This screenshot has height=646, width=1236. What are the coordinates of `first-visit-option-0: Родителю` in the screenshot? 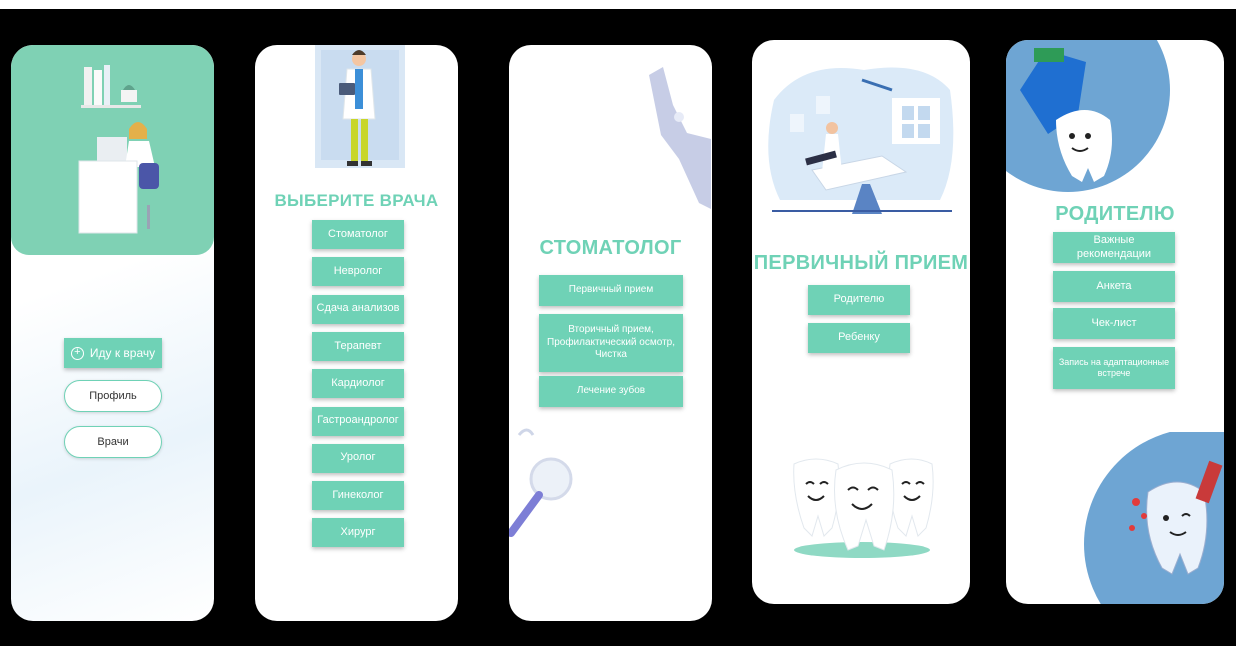 It's located at (859, 300).